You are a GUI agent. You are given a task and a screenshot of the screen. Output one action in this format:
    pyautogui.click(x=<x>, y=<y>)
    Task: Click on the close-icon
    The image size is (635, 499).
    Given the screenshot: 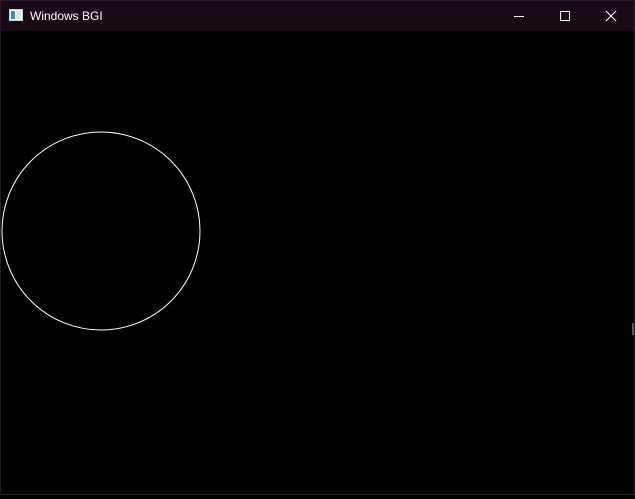 What is the action you would take?
    pyautogui.click(x=611, y=16)
    